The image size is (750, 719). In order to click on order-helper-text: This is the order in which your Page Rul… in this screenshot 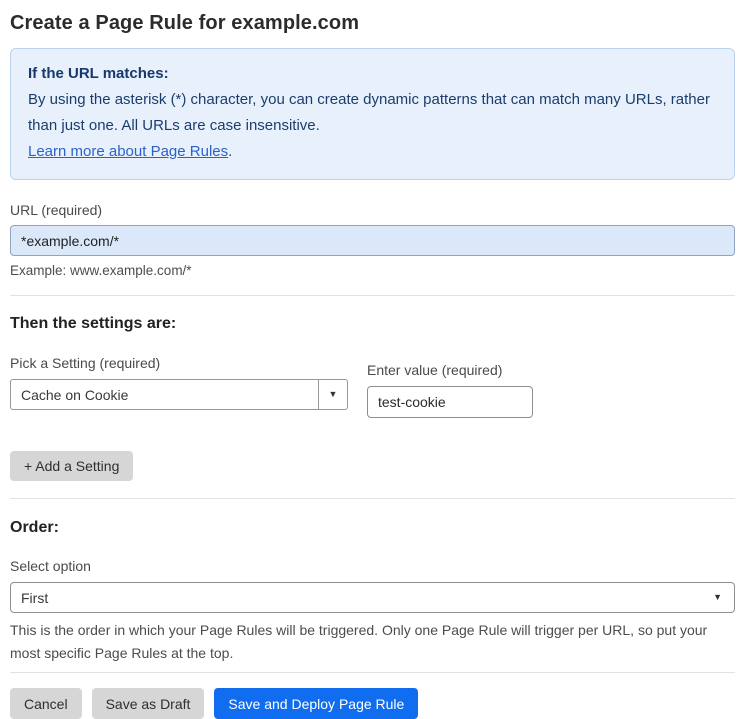, I will do `click(359, 641)`.